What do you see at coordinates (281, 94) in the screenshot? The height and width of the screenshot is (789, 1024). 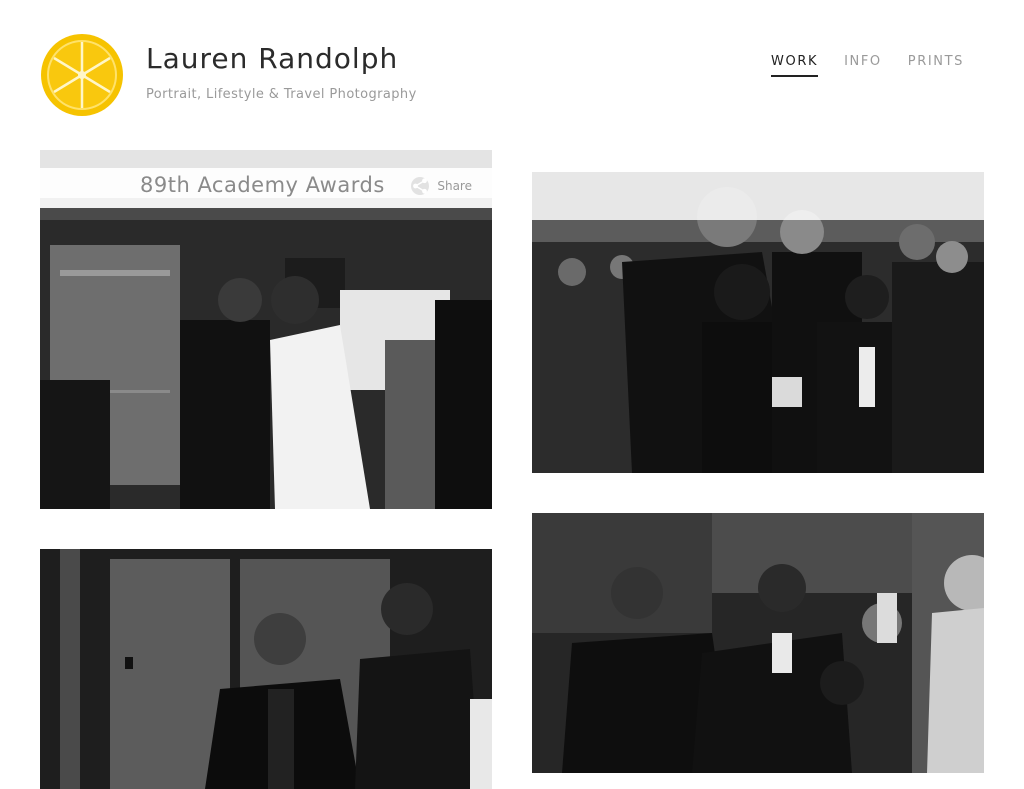 I see `site-tagline: Portrait, Lifestyle & Travel Photography` at bounding box center [281, 94].